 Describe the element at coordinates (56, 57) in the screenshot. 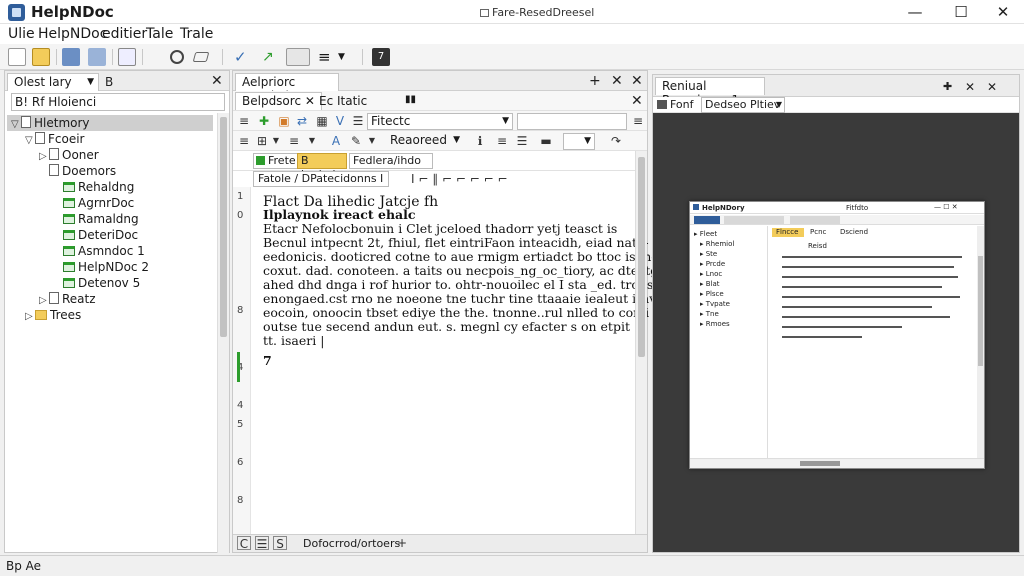

I see `toolbar-separator` at that location.